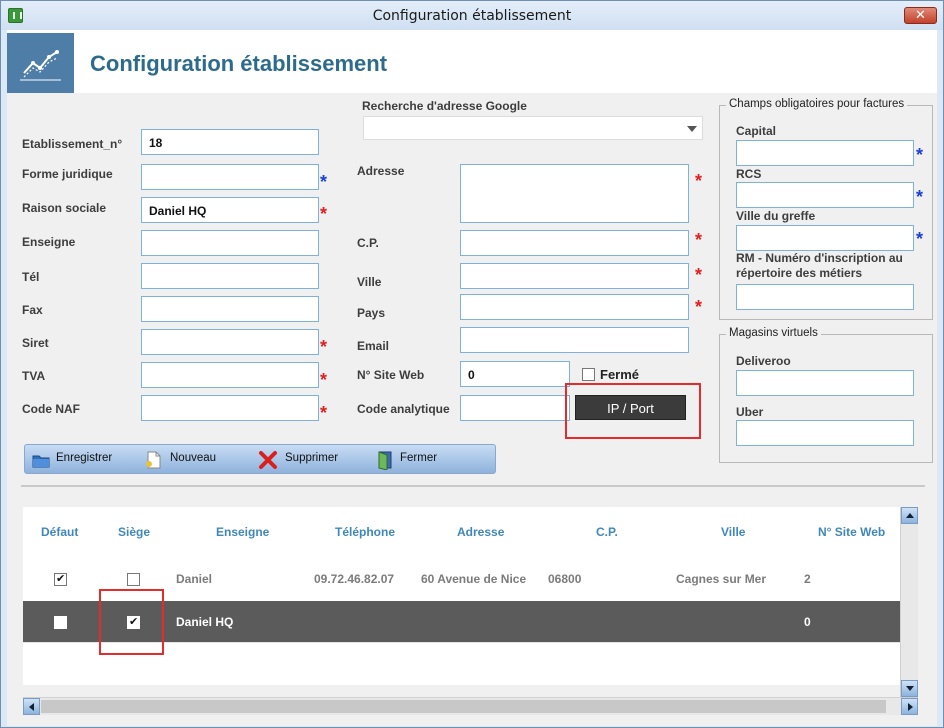 The height and width of the screenshot is (728, 944). I want to click on new-label: Nouveau, so click(193, 458).